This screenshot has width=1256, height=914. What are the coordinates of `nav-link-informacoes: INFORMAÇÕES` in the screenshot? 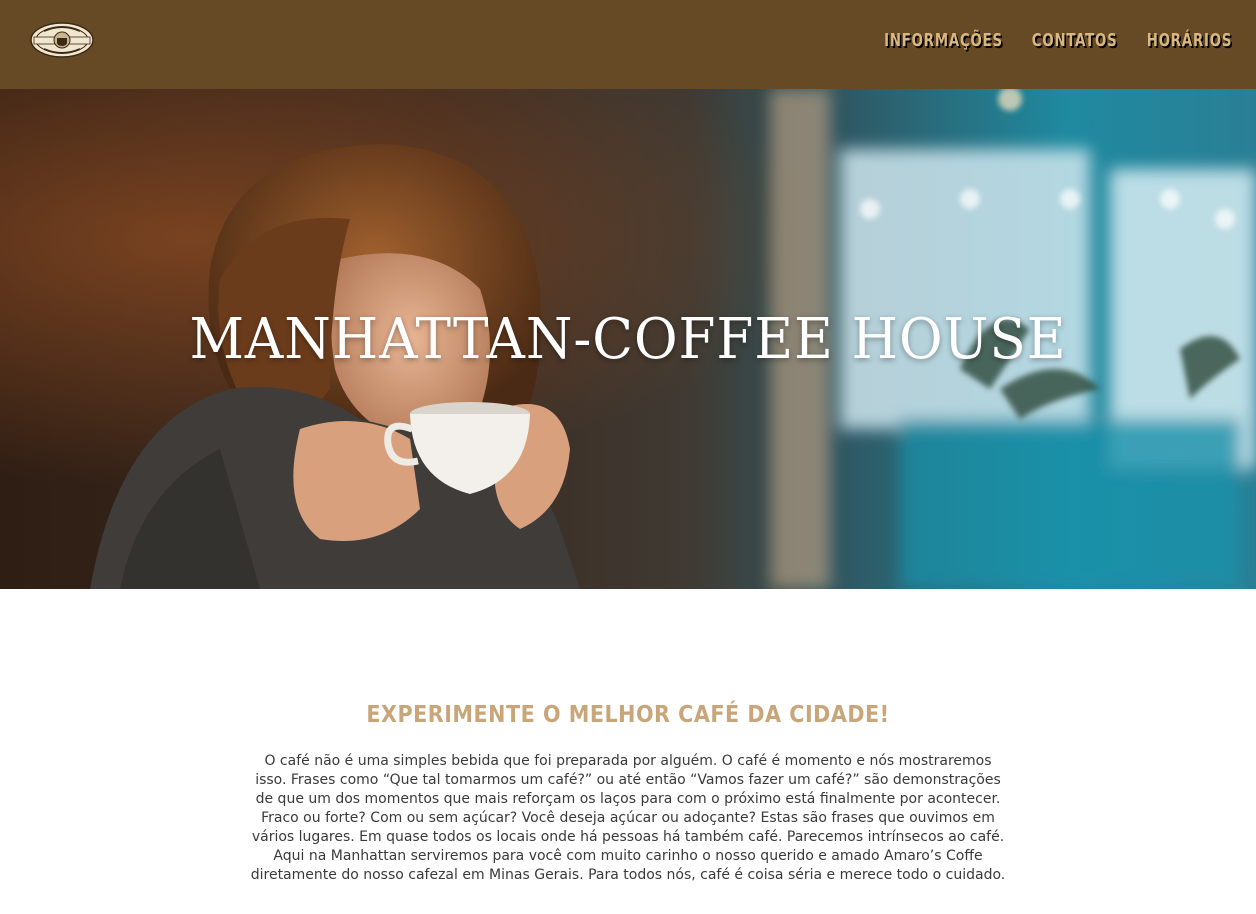 It's located at (943, 40).